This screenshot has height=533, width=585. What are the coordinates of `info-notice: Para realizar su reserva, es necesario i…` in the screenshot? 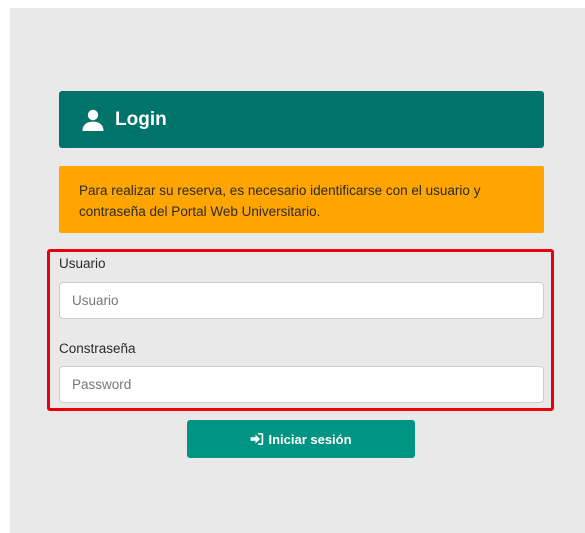 It's located at (301, 199).